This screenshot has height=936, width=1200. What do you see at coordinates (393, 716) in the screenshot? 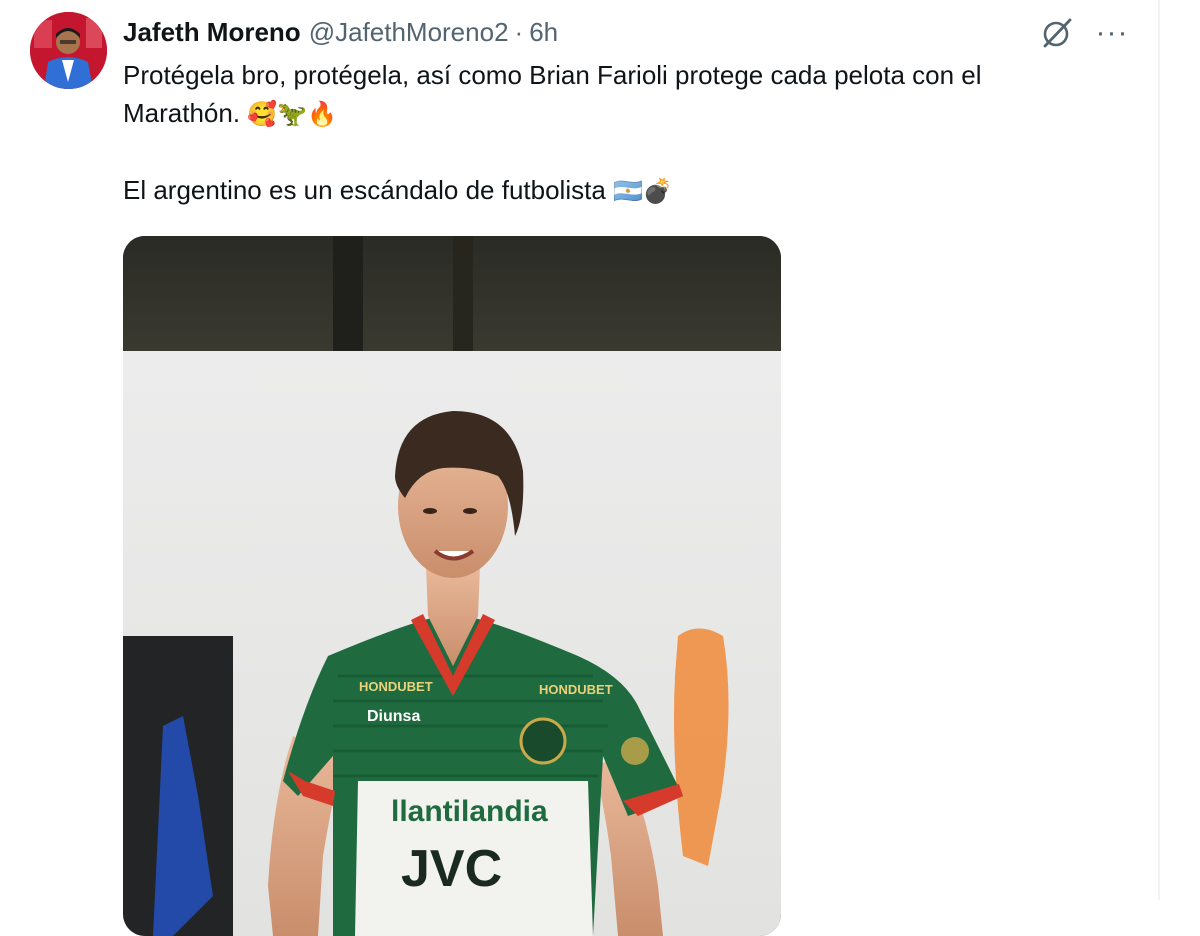
I see `jersey-small-sponsor-text: Diunsa` at bounding box center [393, 716].